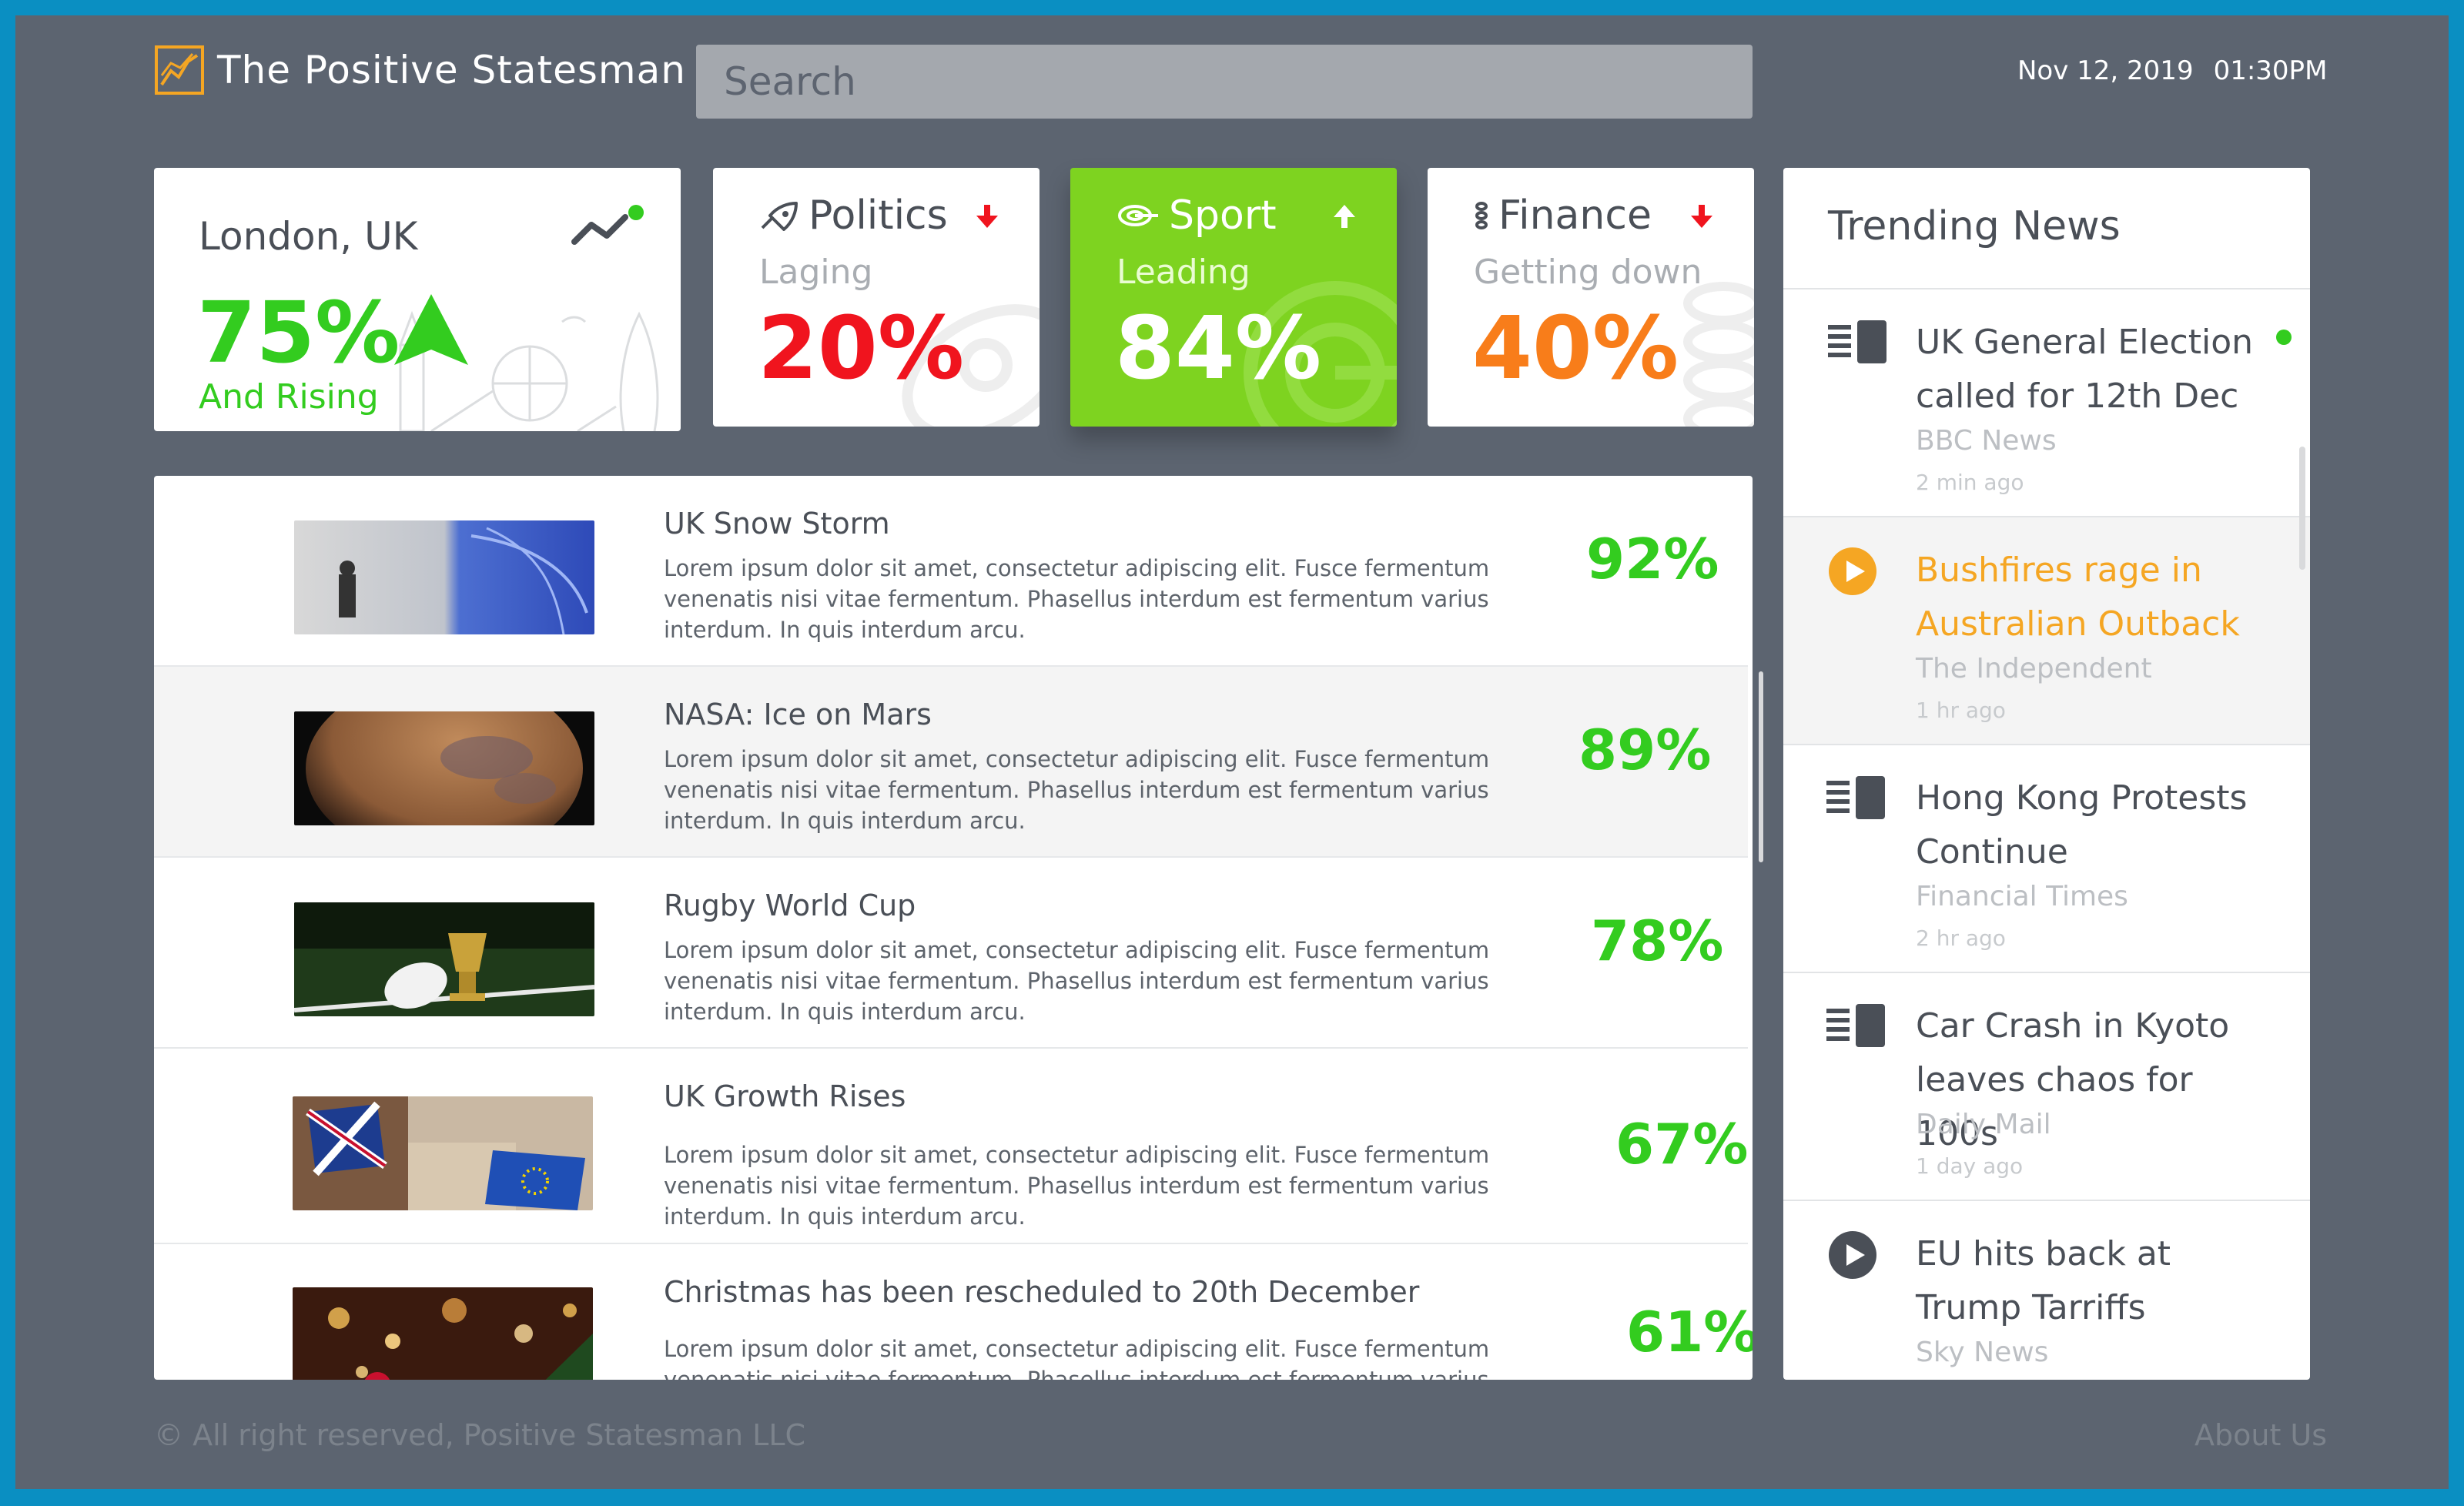 The height and width of the screenshot is (1506, 2464). I want to click on weather-percent: 75%, so click(298, 332).